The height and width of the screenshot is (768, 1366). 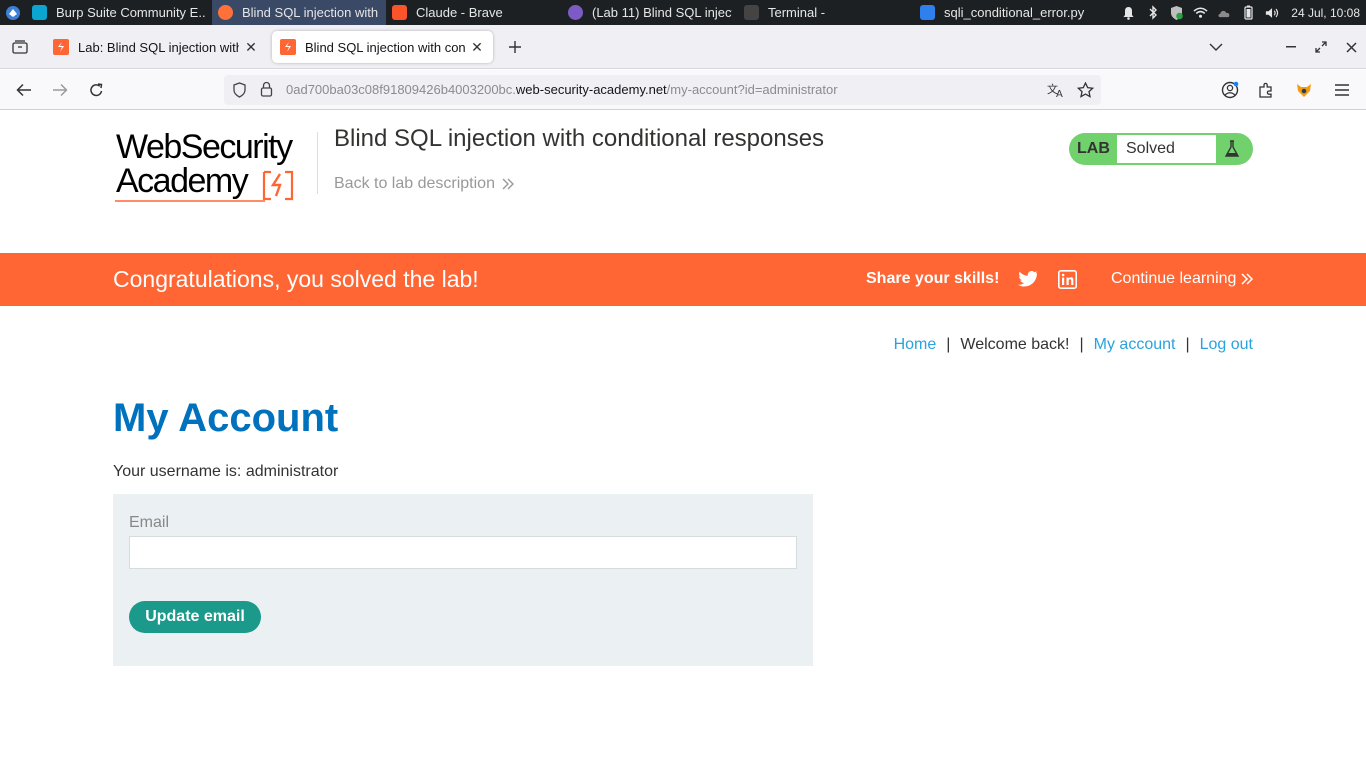 What do you see at coordinates (933, 278) in the screenshot?
I see `share-skills-label: Share your skills!` at bounding box center [933, 278].